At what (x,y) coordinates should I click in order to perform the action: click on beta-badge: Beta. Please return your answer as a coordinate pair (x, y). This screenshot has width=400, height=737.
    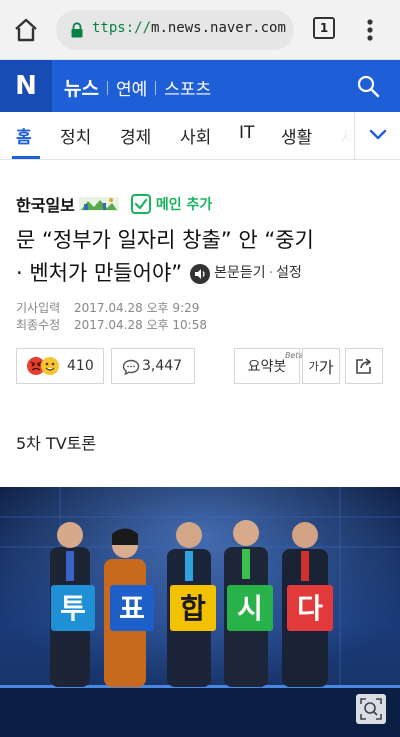
    Looking at the image, I should click on (294, 355).